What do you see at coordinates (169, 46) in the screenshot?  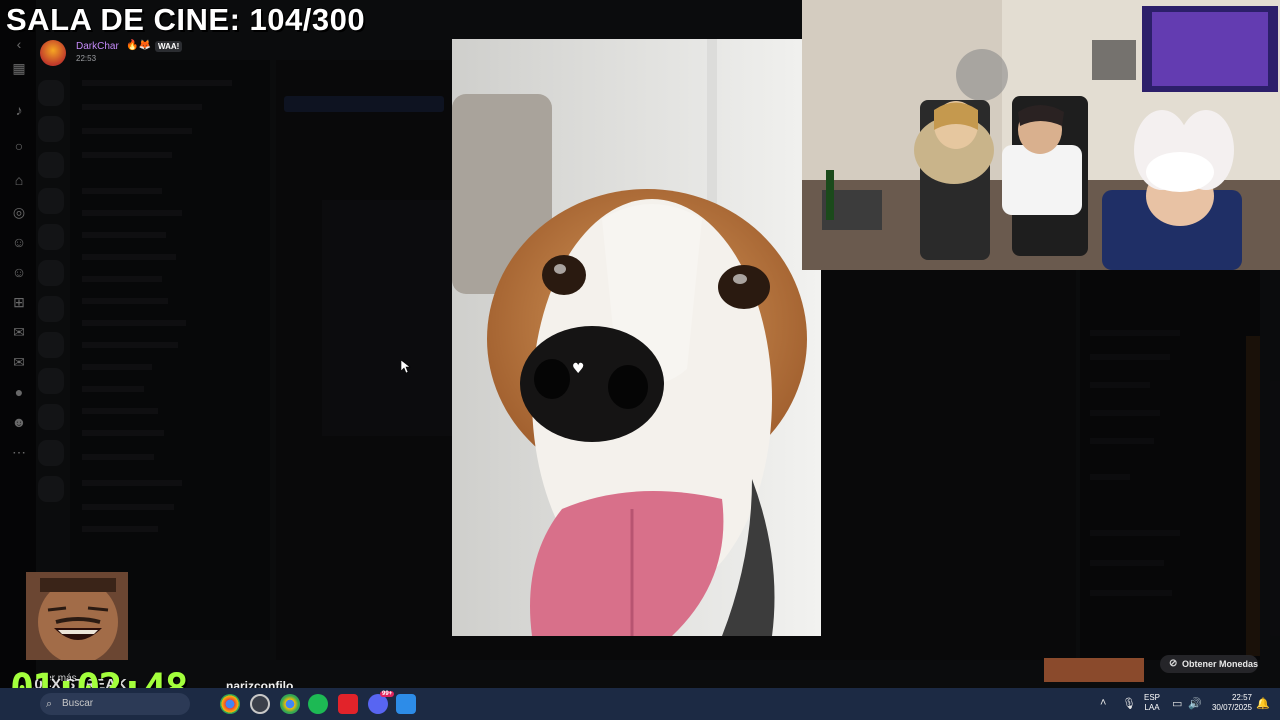 I see `role-tag: WAA!` at bounding box center [169, 46].